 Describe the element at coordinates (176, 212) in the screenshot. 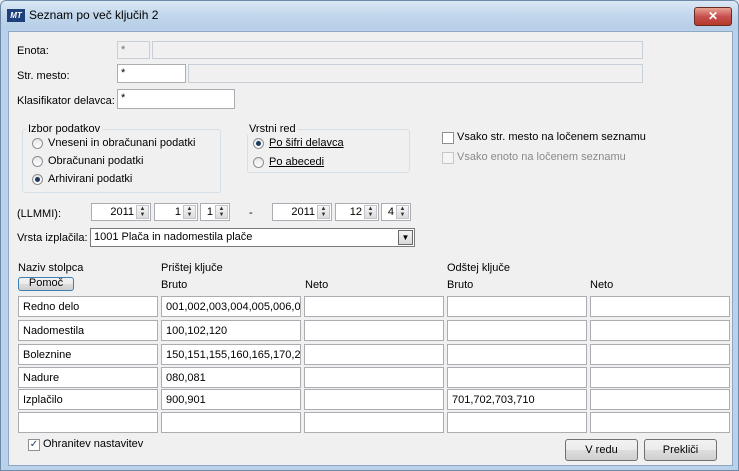

I see `from-month-spinner: 1 ▲ ▼` at that location.